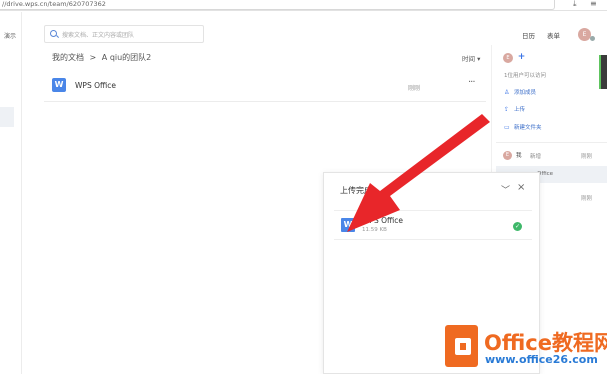 The image size is (607, 374). Describe the element at coordinates (525, 76) in the screenshot. I see `members-count: 1位用户可以访问` at that location.